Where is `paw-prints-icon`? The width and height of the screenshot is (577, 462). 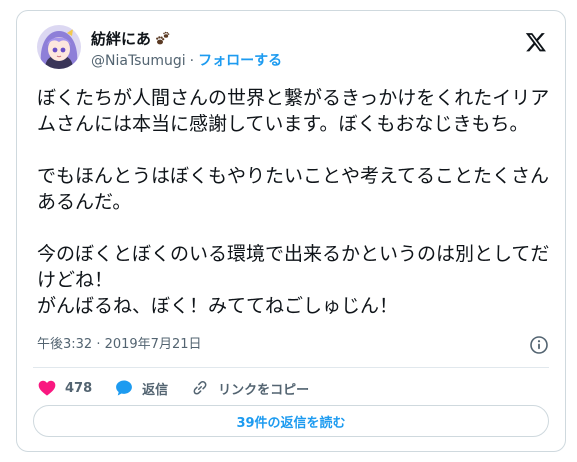 paw-prints-icon is located at coordinates (162, 39).